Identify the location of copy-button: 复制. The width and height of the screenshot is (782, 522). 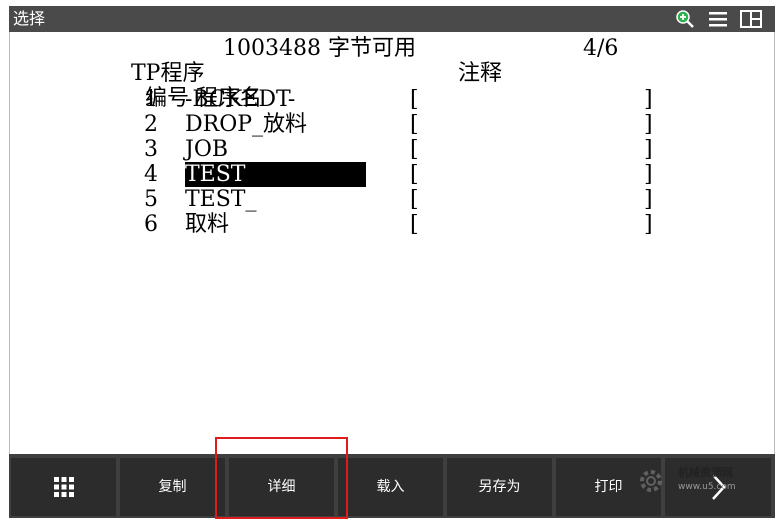
(172, 487).